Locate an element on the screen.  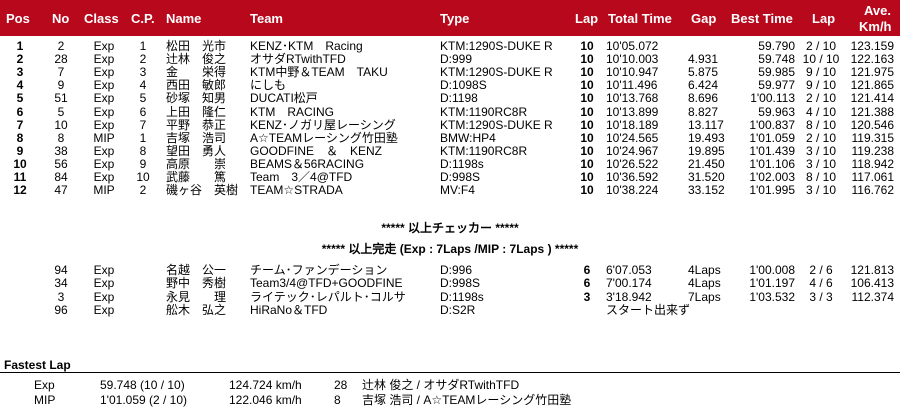
cell-best-lap: 3 / 3 is located at coordinates (821, 296).